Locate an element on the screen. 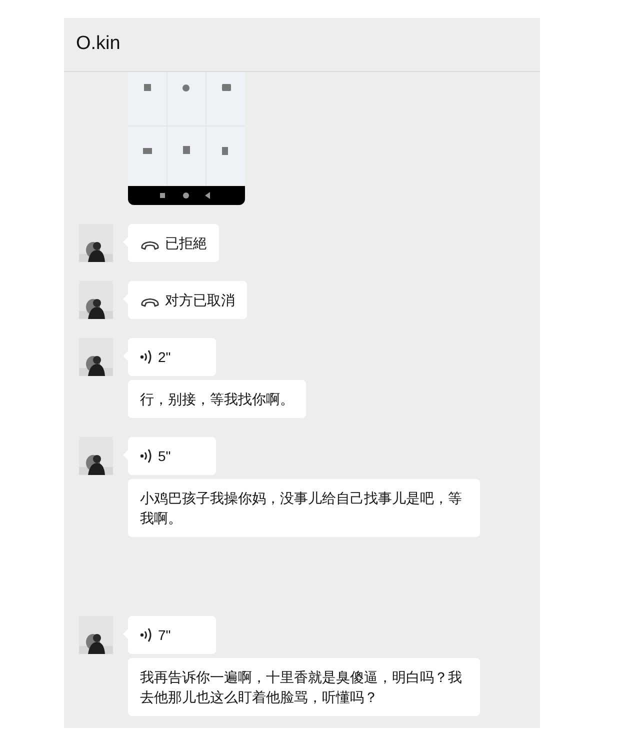  voice-message: 7" is located at coordinates (172, 635).